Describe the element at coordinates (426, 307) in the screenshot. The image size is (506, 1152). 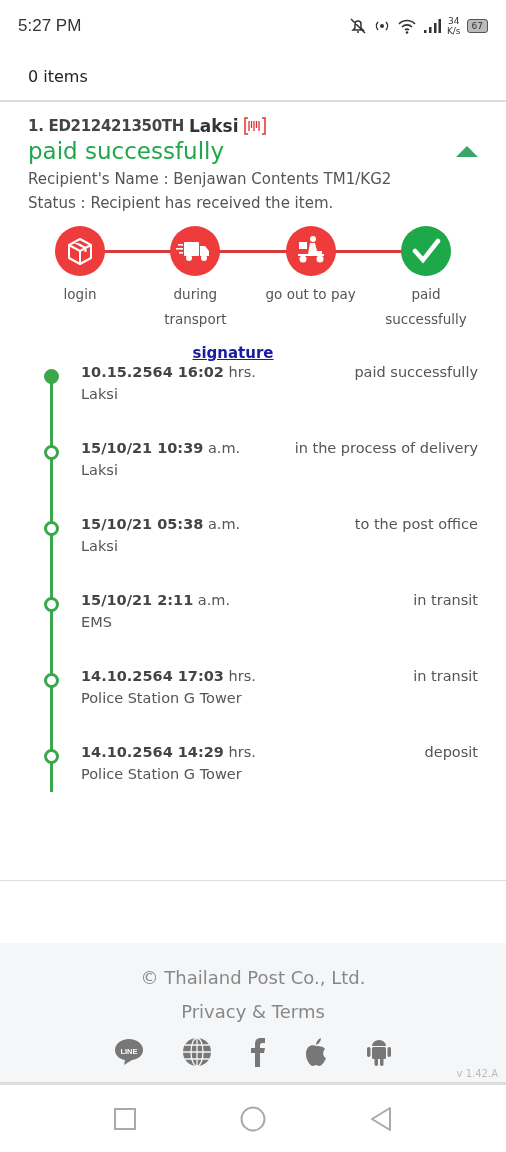
I see `step-label: paid successfully` at that location.